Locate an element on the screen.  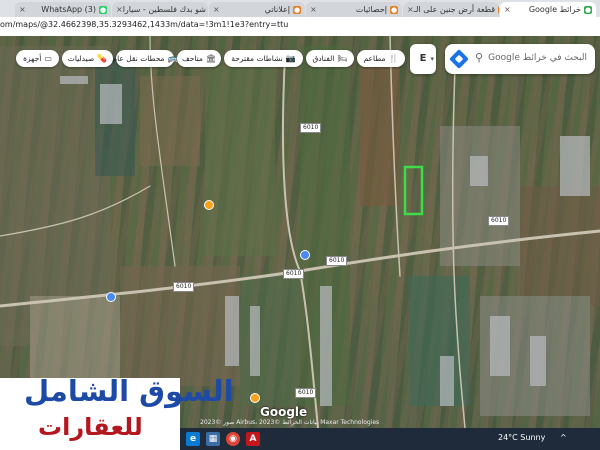
directions-icon is located at coordinates (459, 59).